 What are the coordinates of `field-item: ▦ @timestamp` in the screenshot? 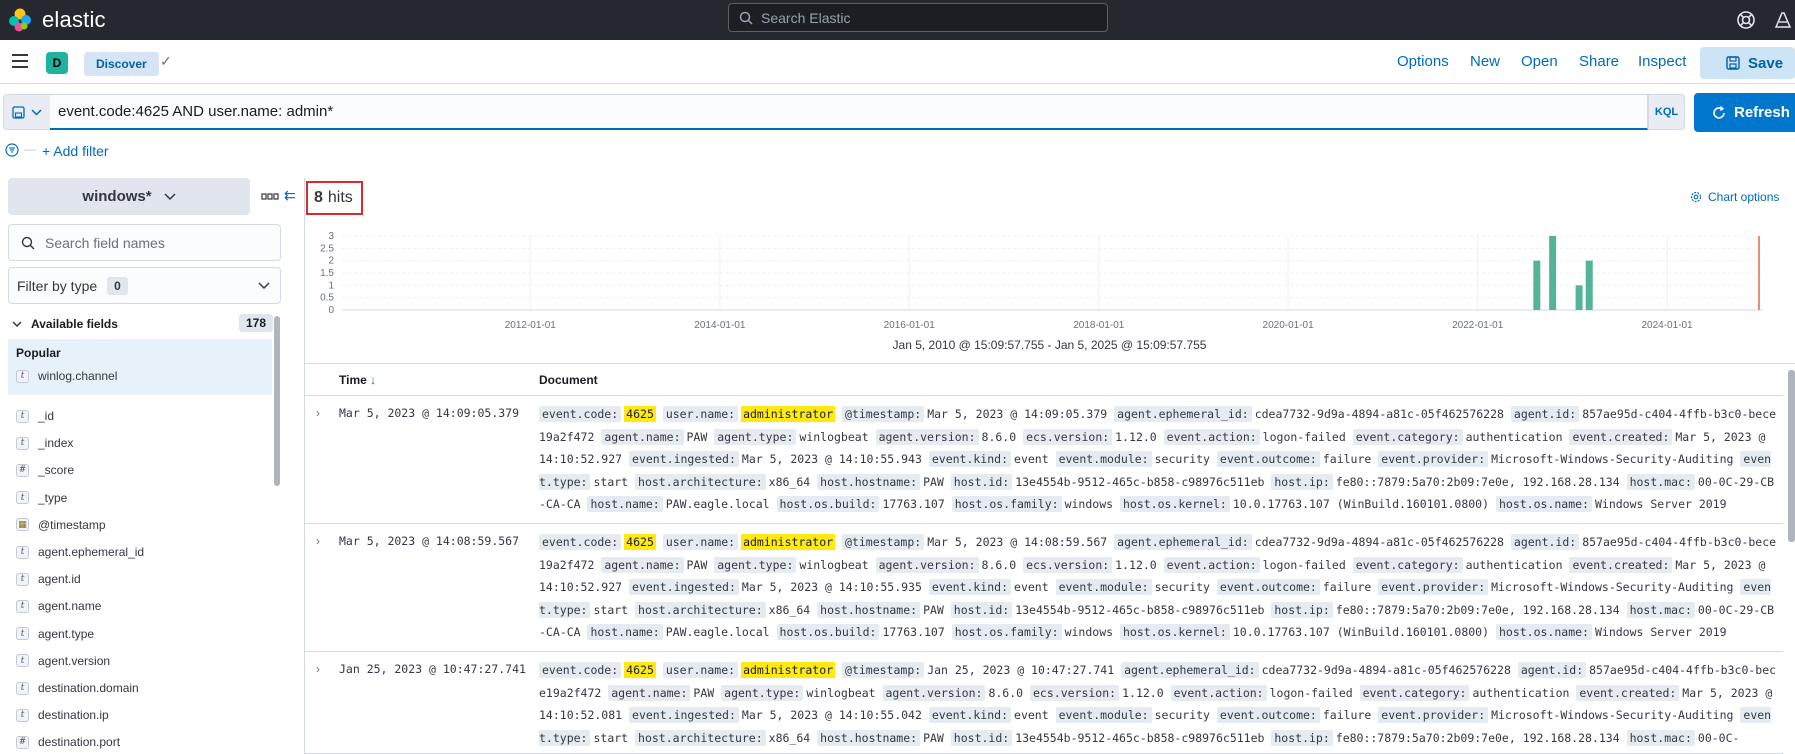 It's located at (61, 525).